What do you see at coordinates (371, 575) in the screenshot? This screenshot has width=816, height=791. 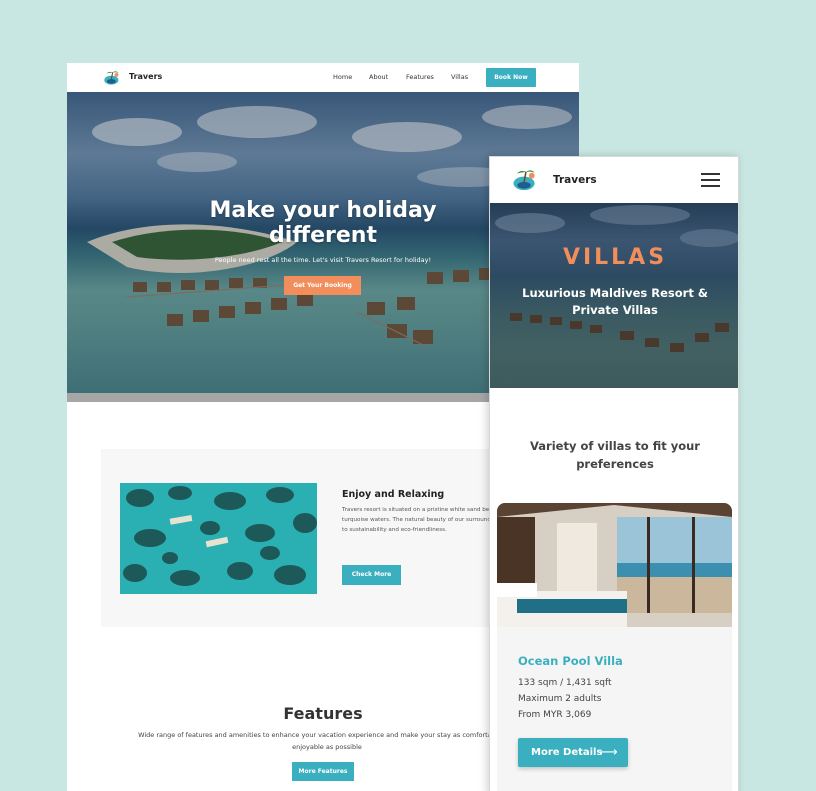 I see `check-more-button: Check More` at bounding box center [371, 575].